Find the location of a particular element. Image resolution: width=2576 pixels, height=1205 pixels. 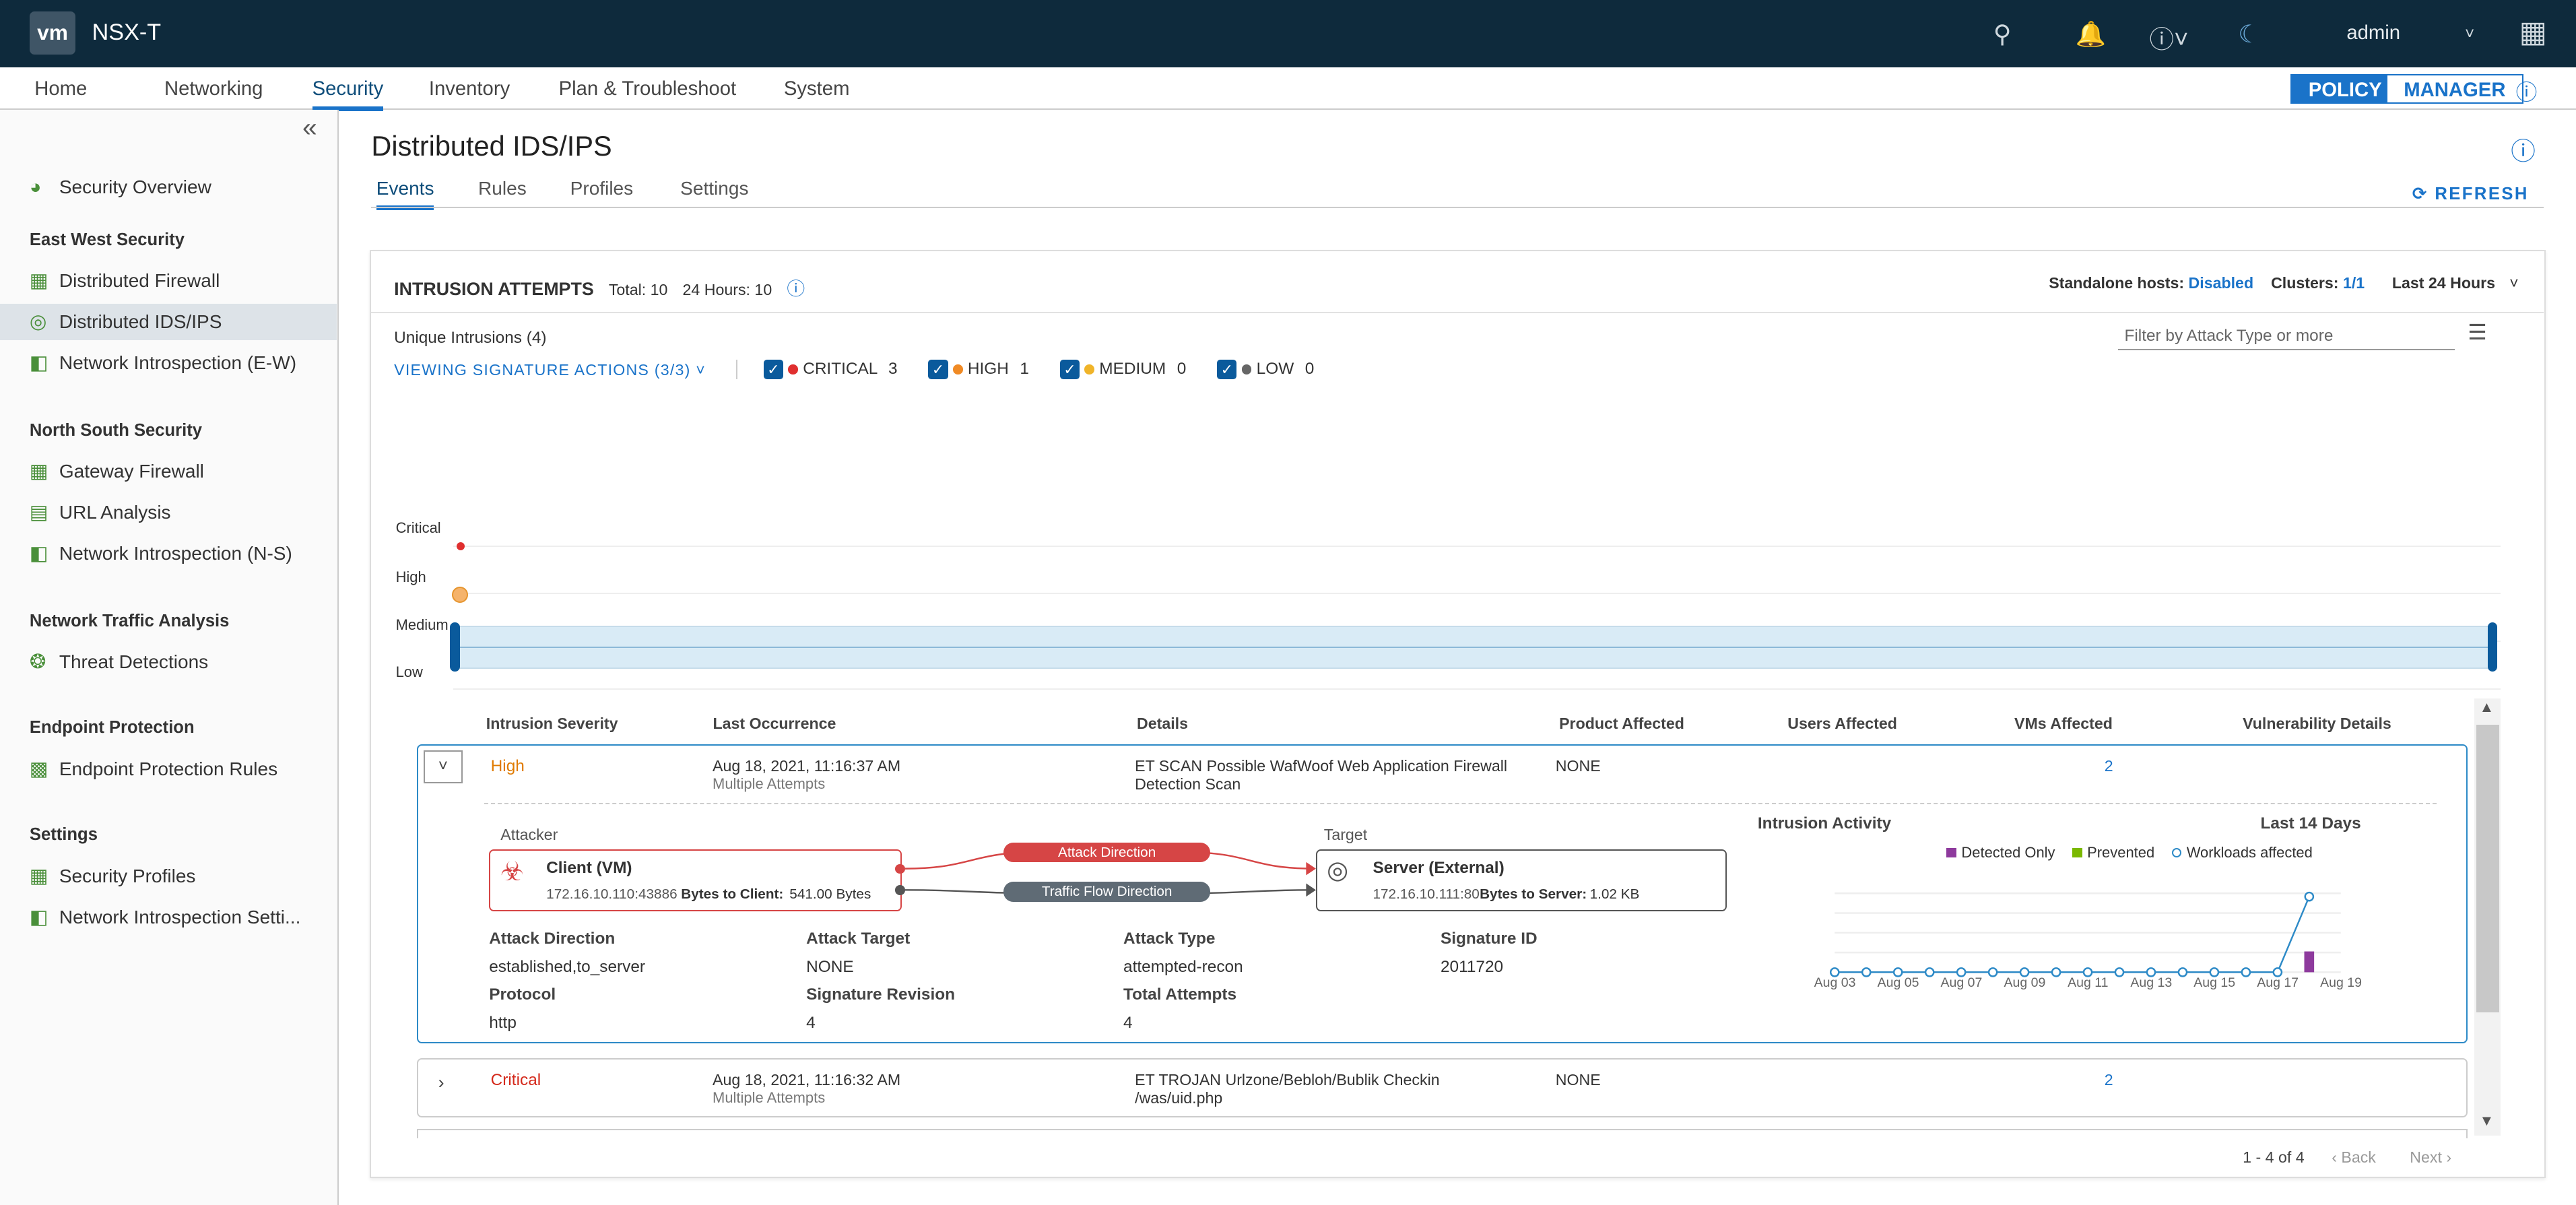

sidebar-item-url-analysis: ▤ URL Analysis is located at coordinates (168, 512).